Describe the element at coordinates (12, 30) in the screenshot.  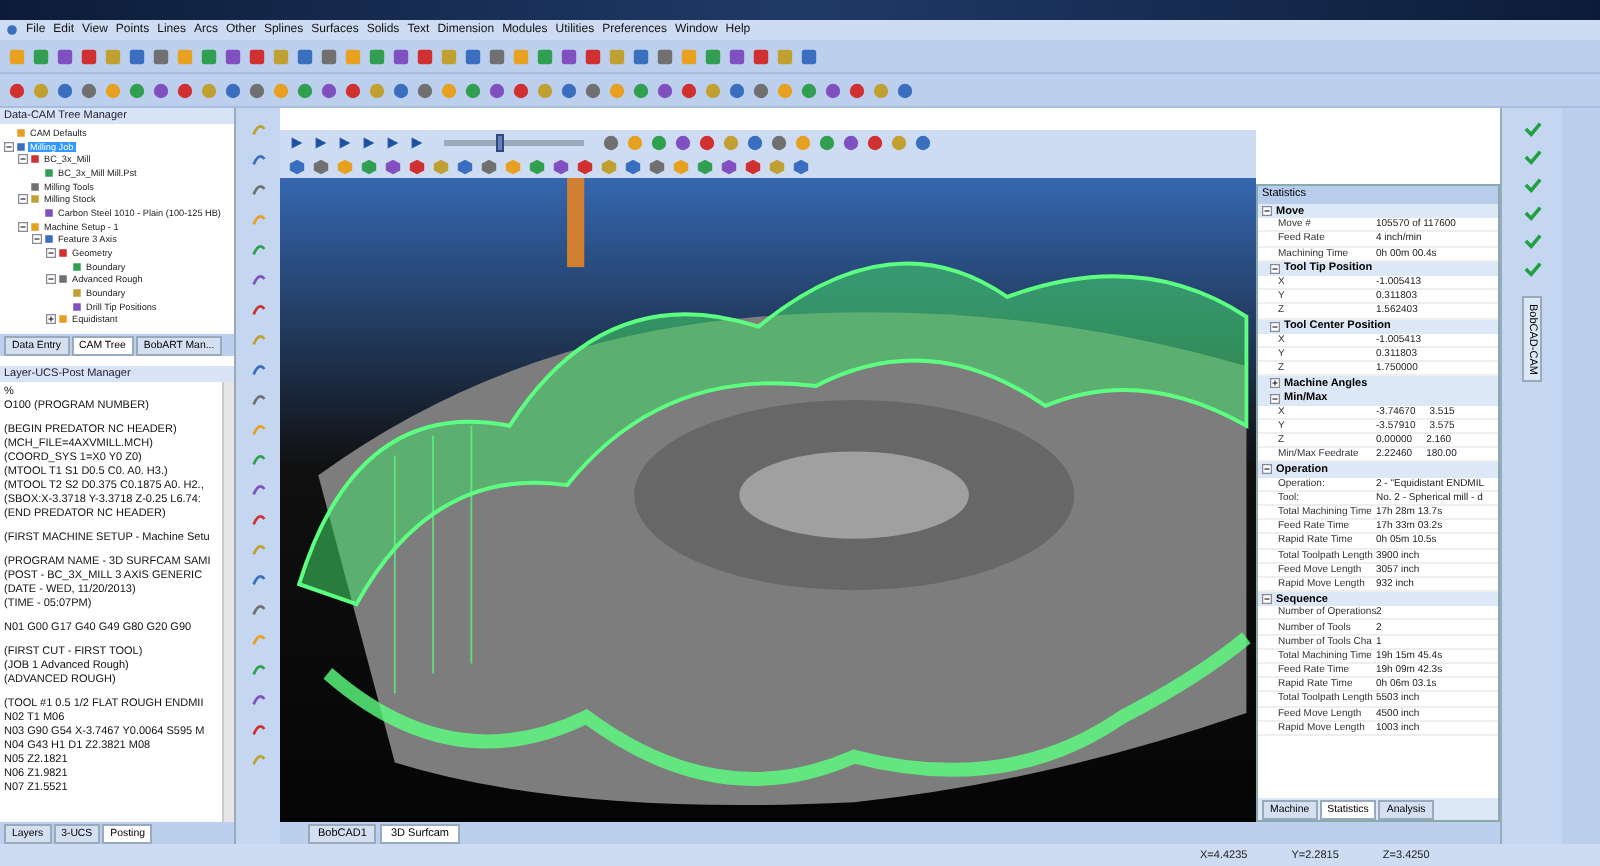
I see `app-icon` at that location.